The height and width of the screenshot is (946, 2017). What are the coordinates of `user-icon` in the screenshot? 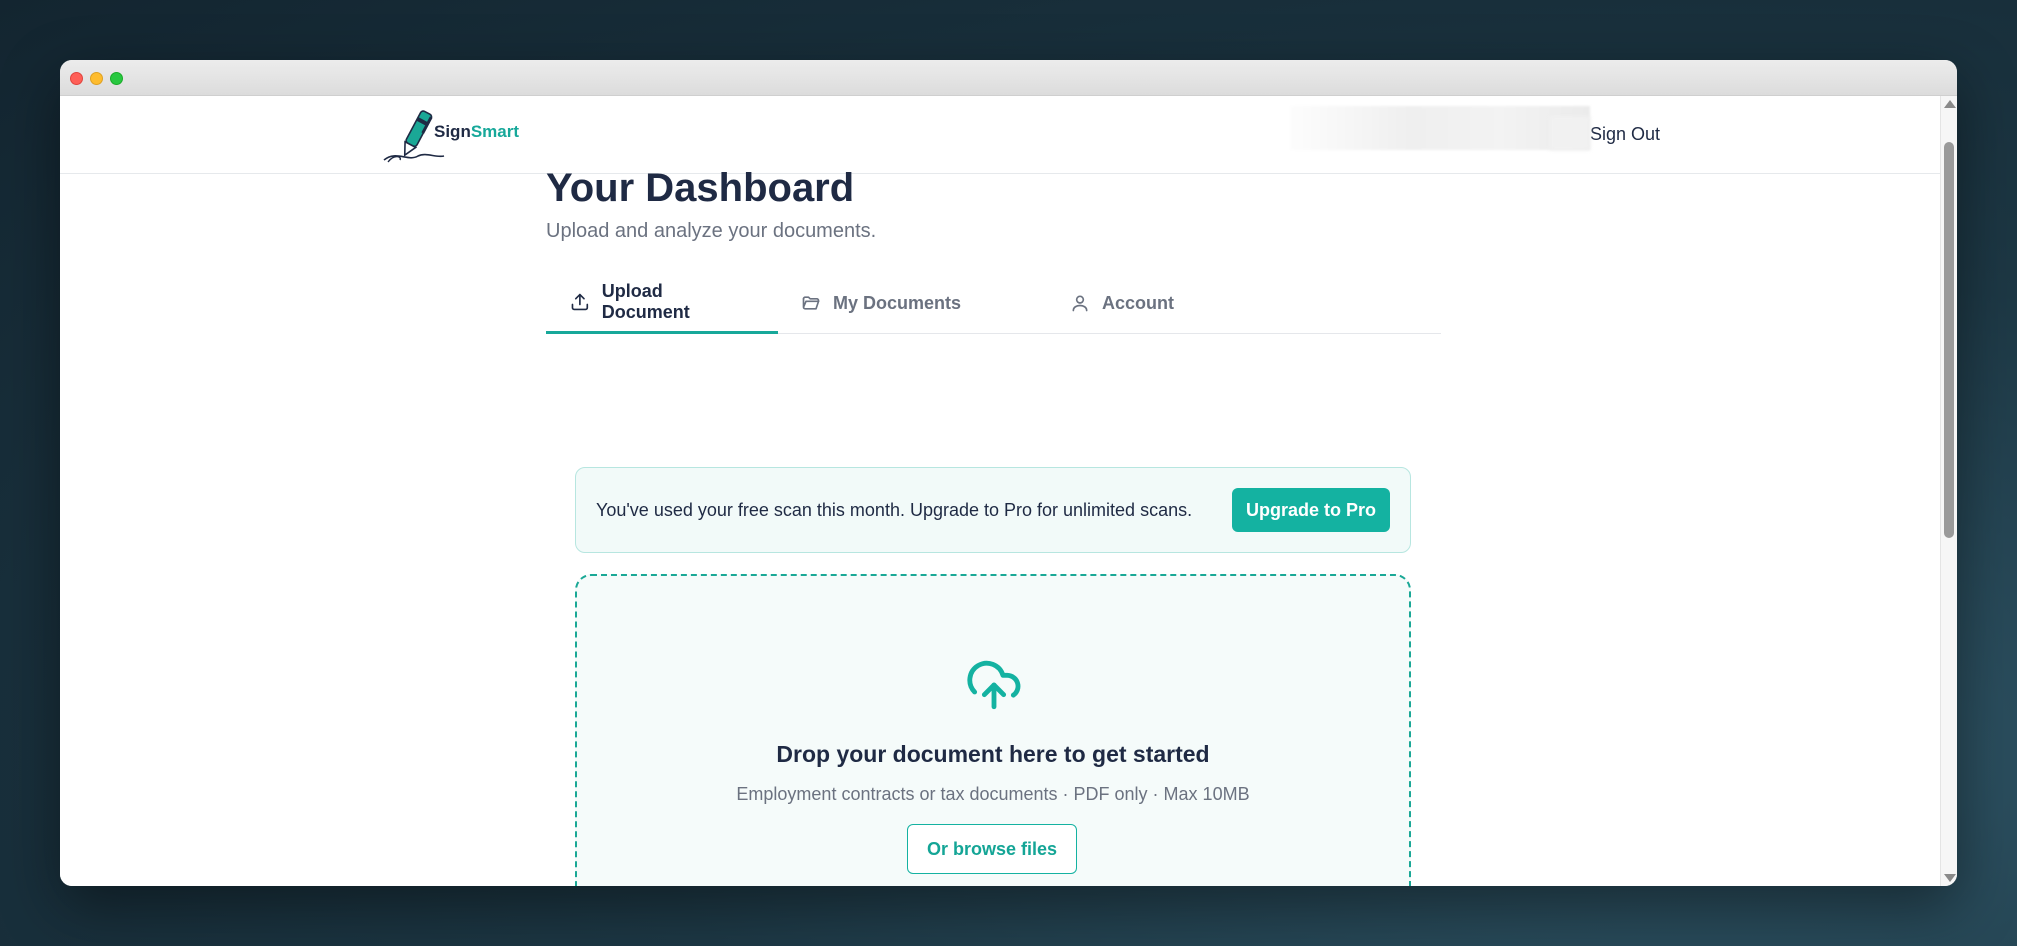 It's located at (1080, 303).